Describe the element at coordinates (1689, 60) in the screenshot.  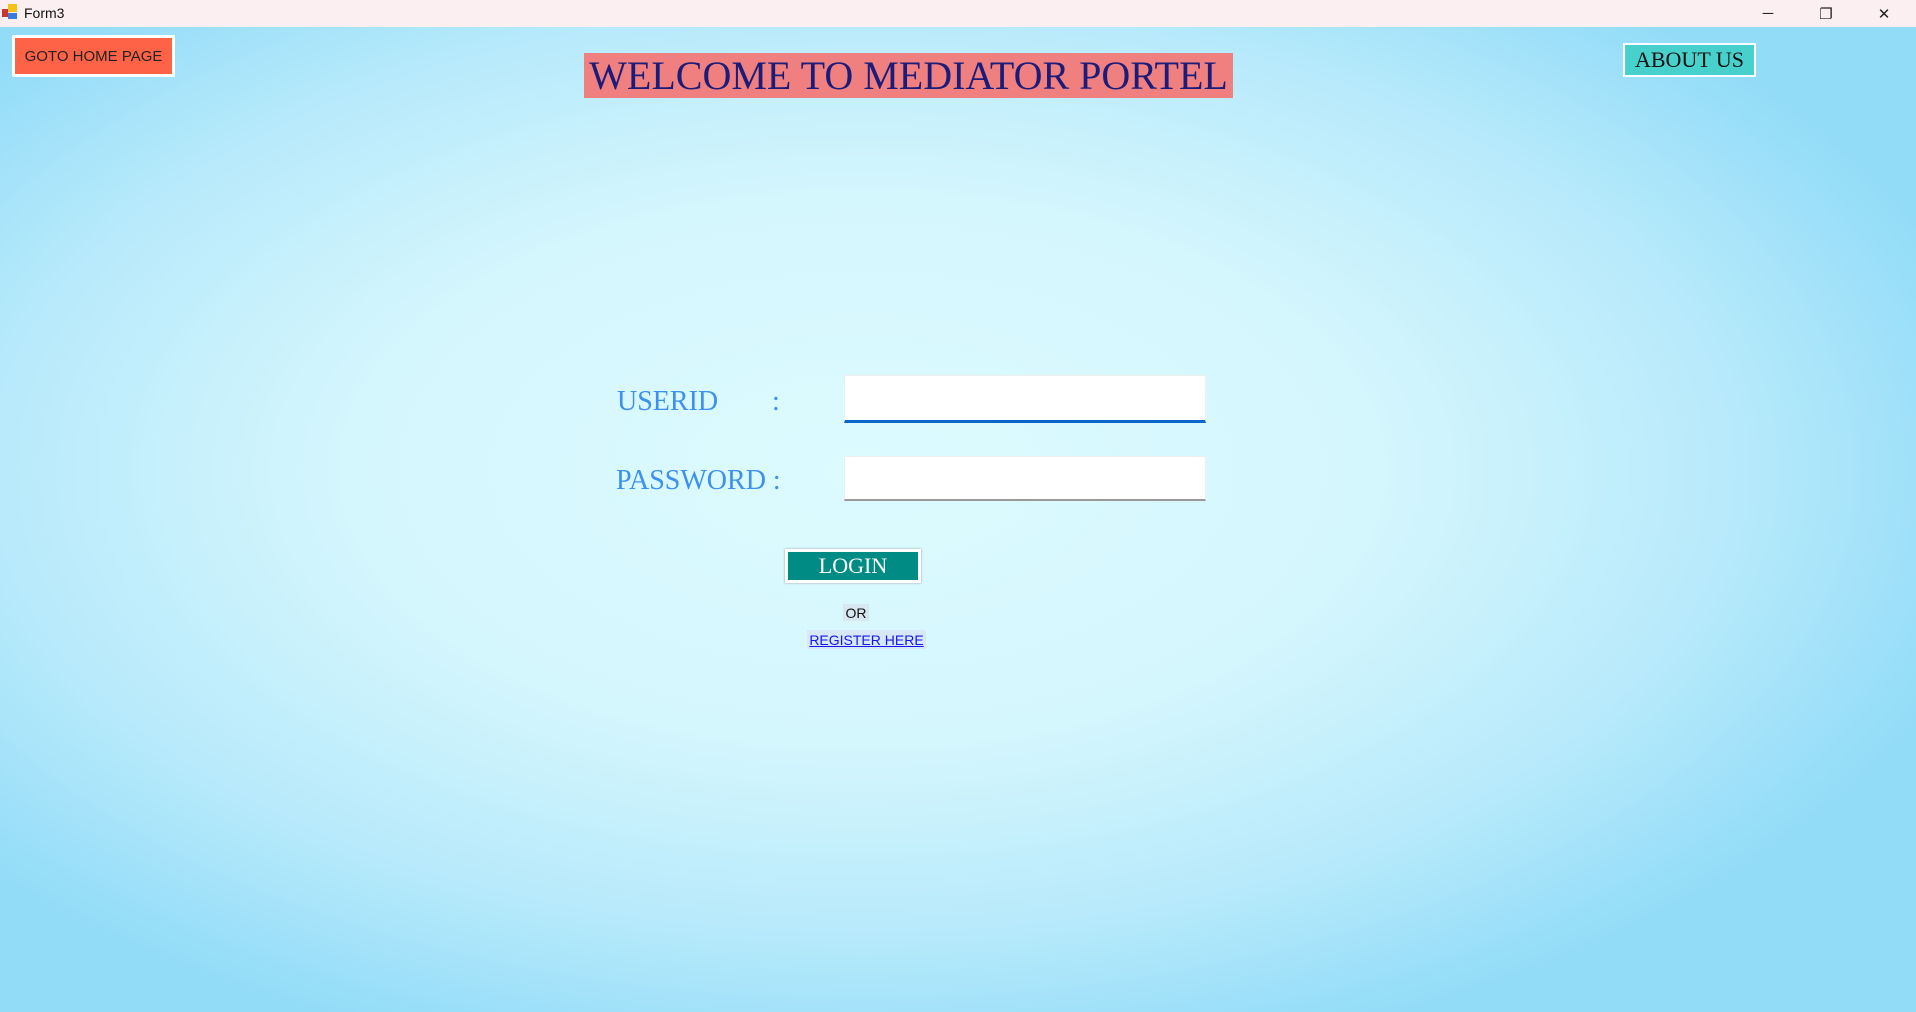
I see `about-us-button: ABOUT US` at that location.